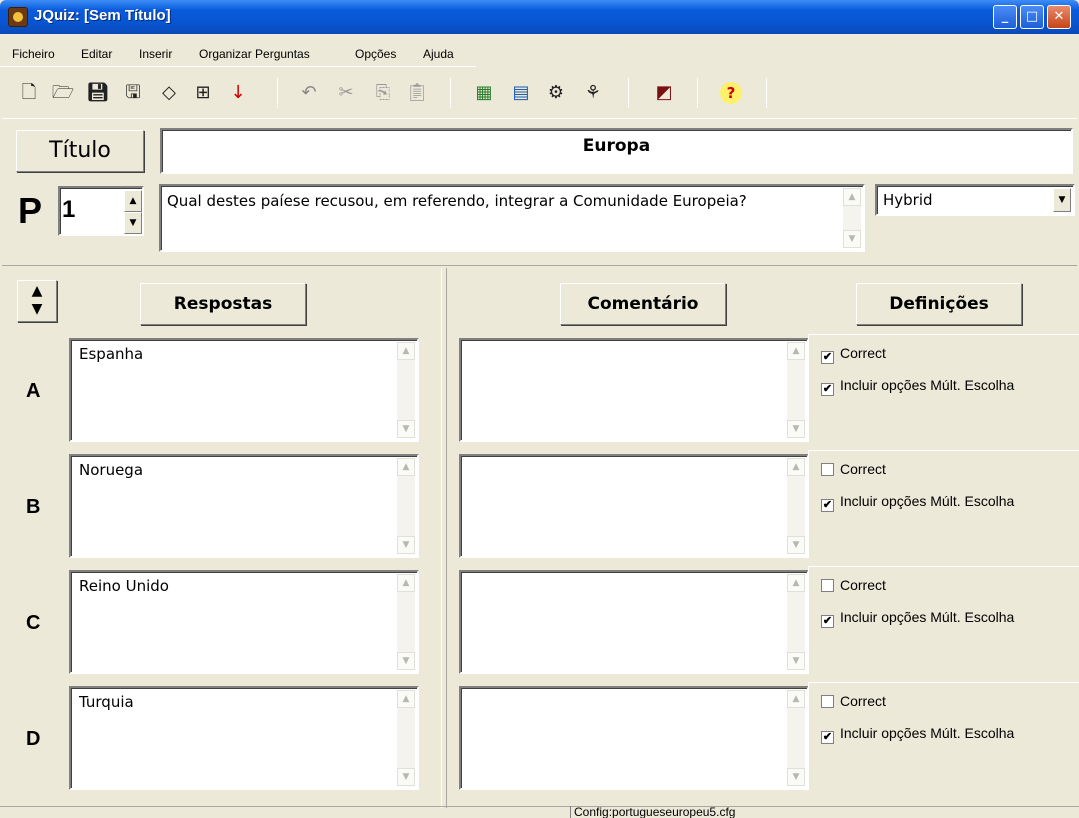 This screenshot has width=1079, height=818. I want to click on correct-label: Correct, so click(863, 701).